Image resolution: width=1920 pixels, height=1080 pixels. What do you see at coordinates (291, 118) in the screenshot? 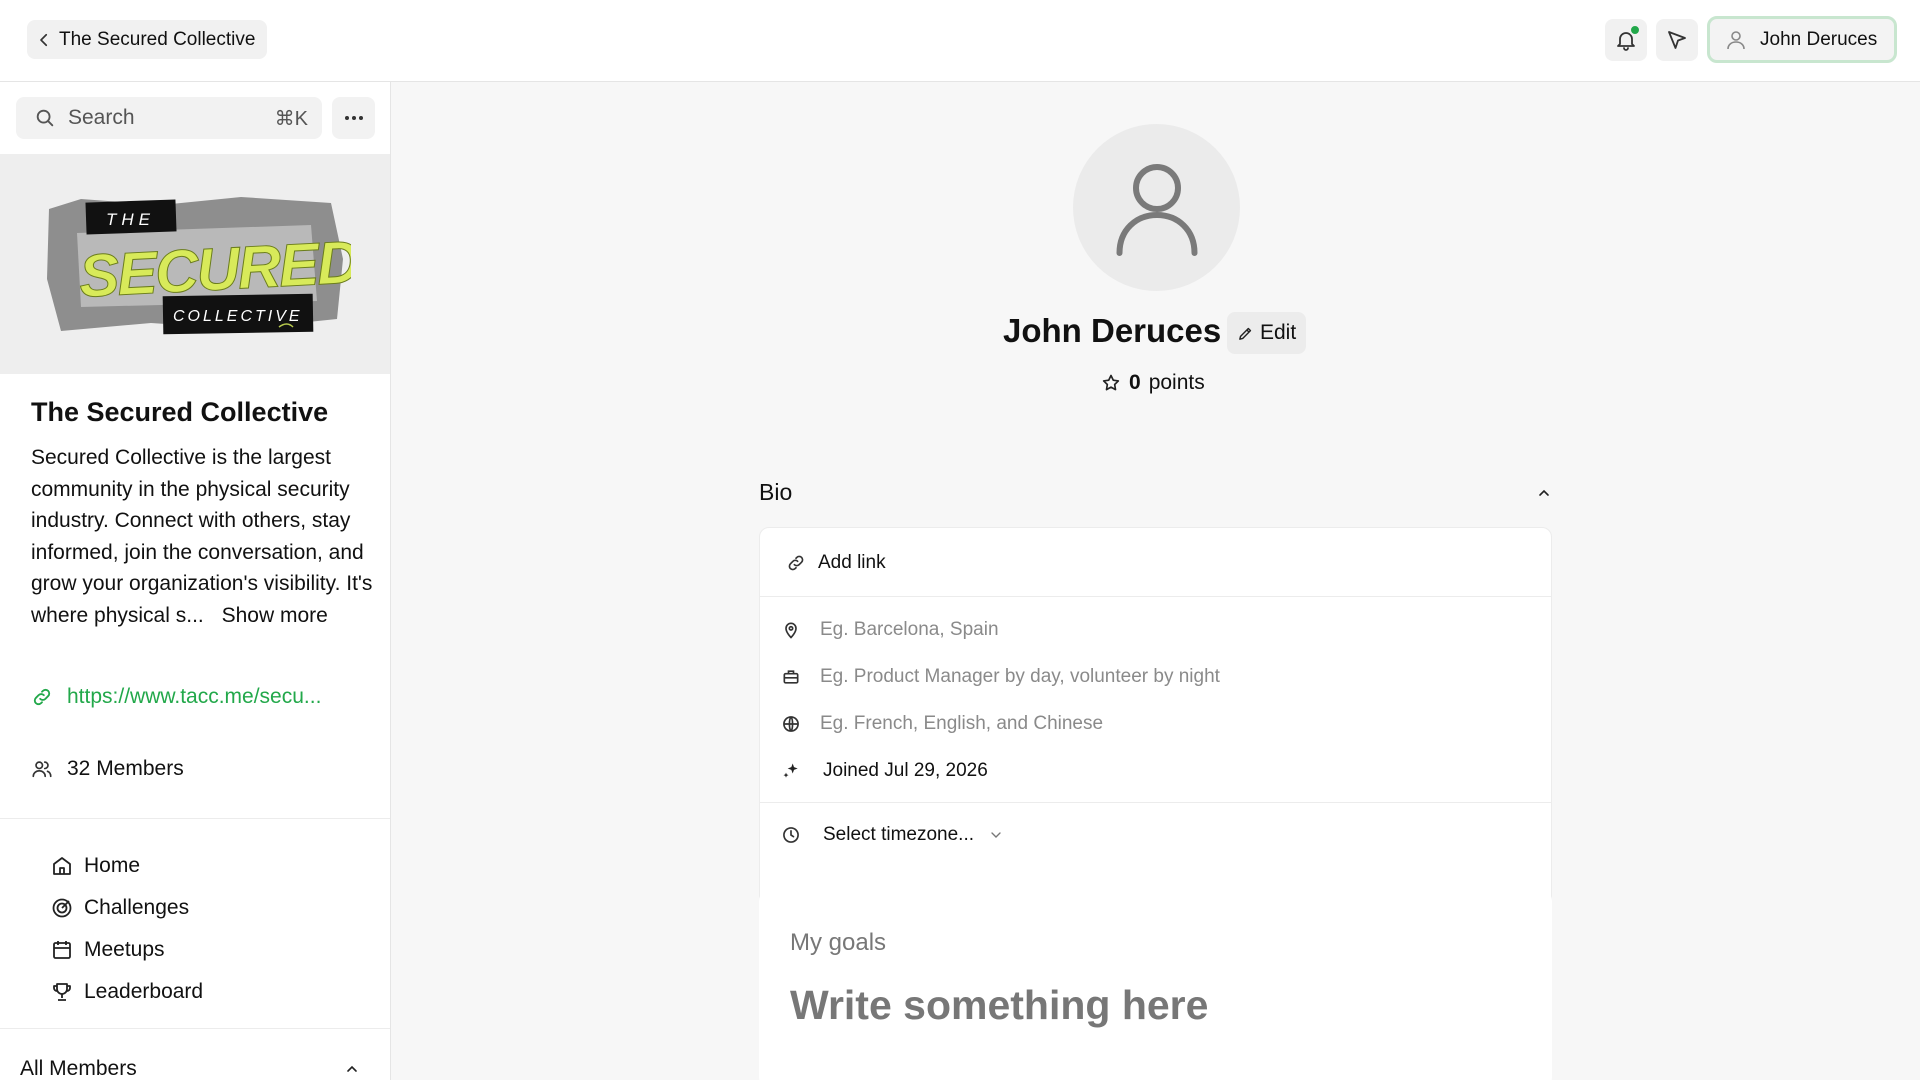
I see `search-shortcut: ⌘K` at bounding box center [291, 118].